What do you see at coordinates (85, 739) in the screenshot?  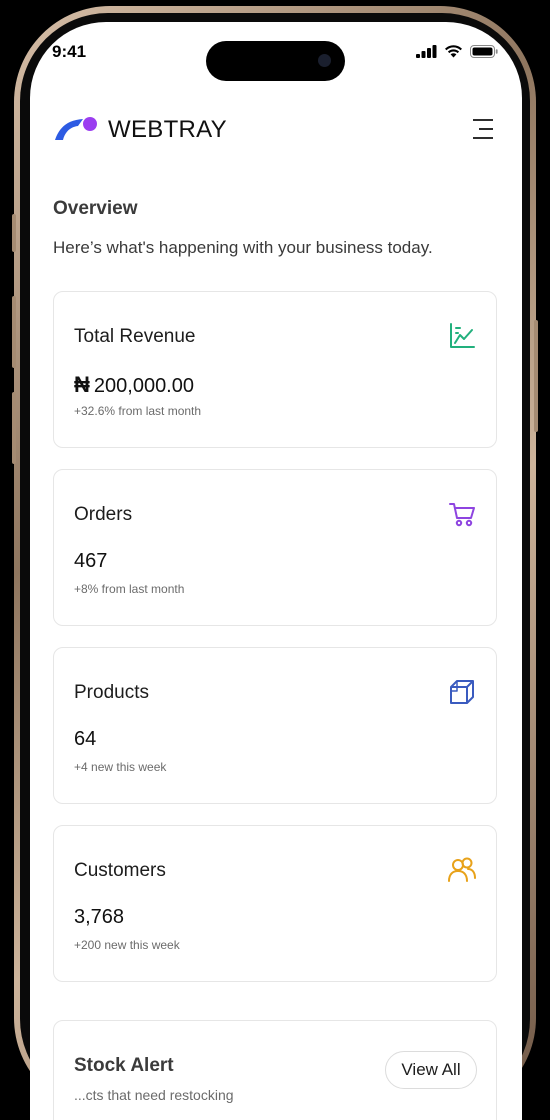 I see `card-value: 64` at bounding box center [85, 739].